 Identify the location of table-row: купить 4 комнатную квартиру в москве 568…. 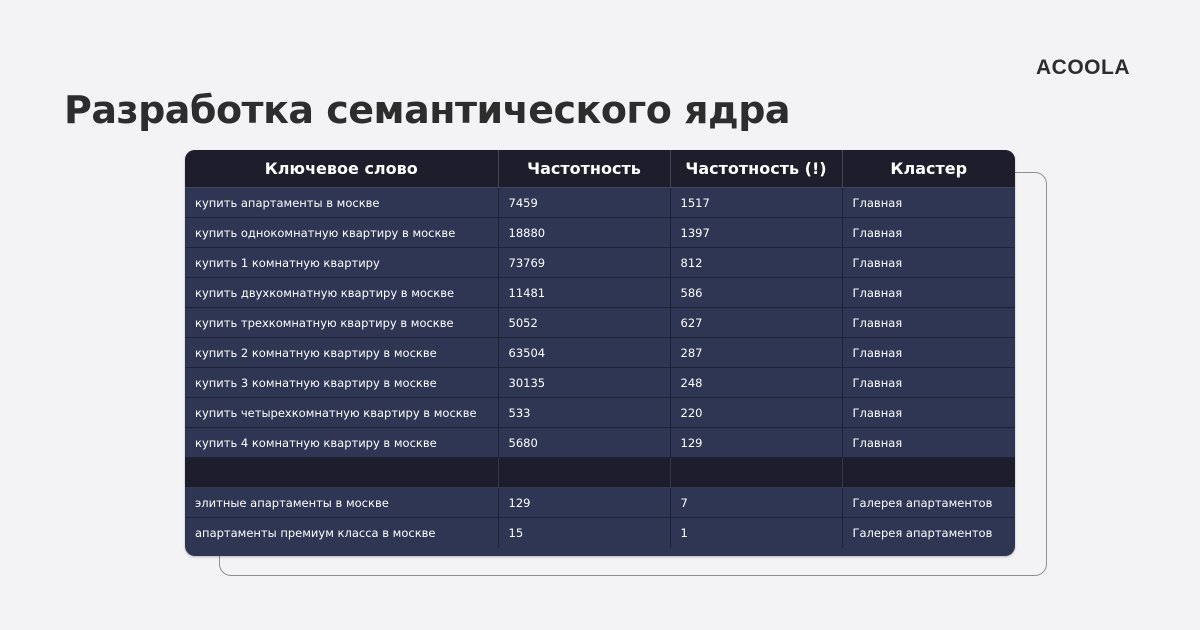
(600, 442).